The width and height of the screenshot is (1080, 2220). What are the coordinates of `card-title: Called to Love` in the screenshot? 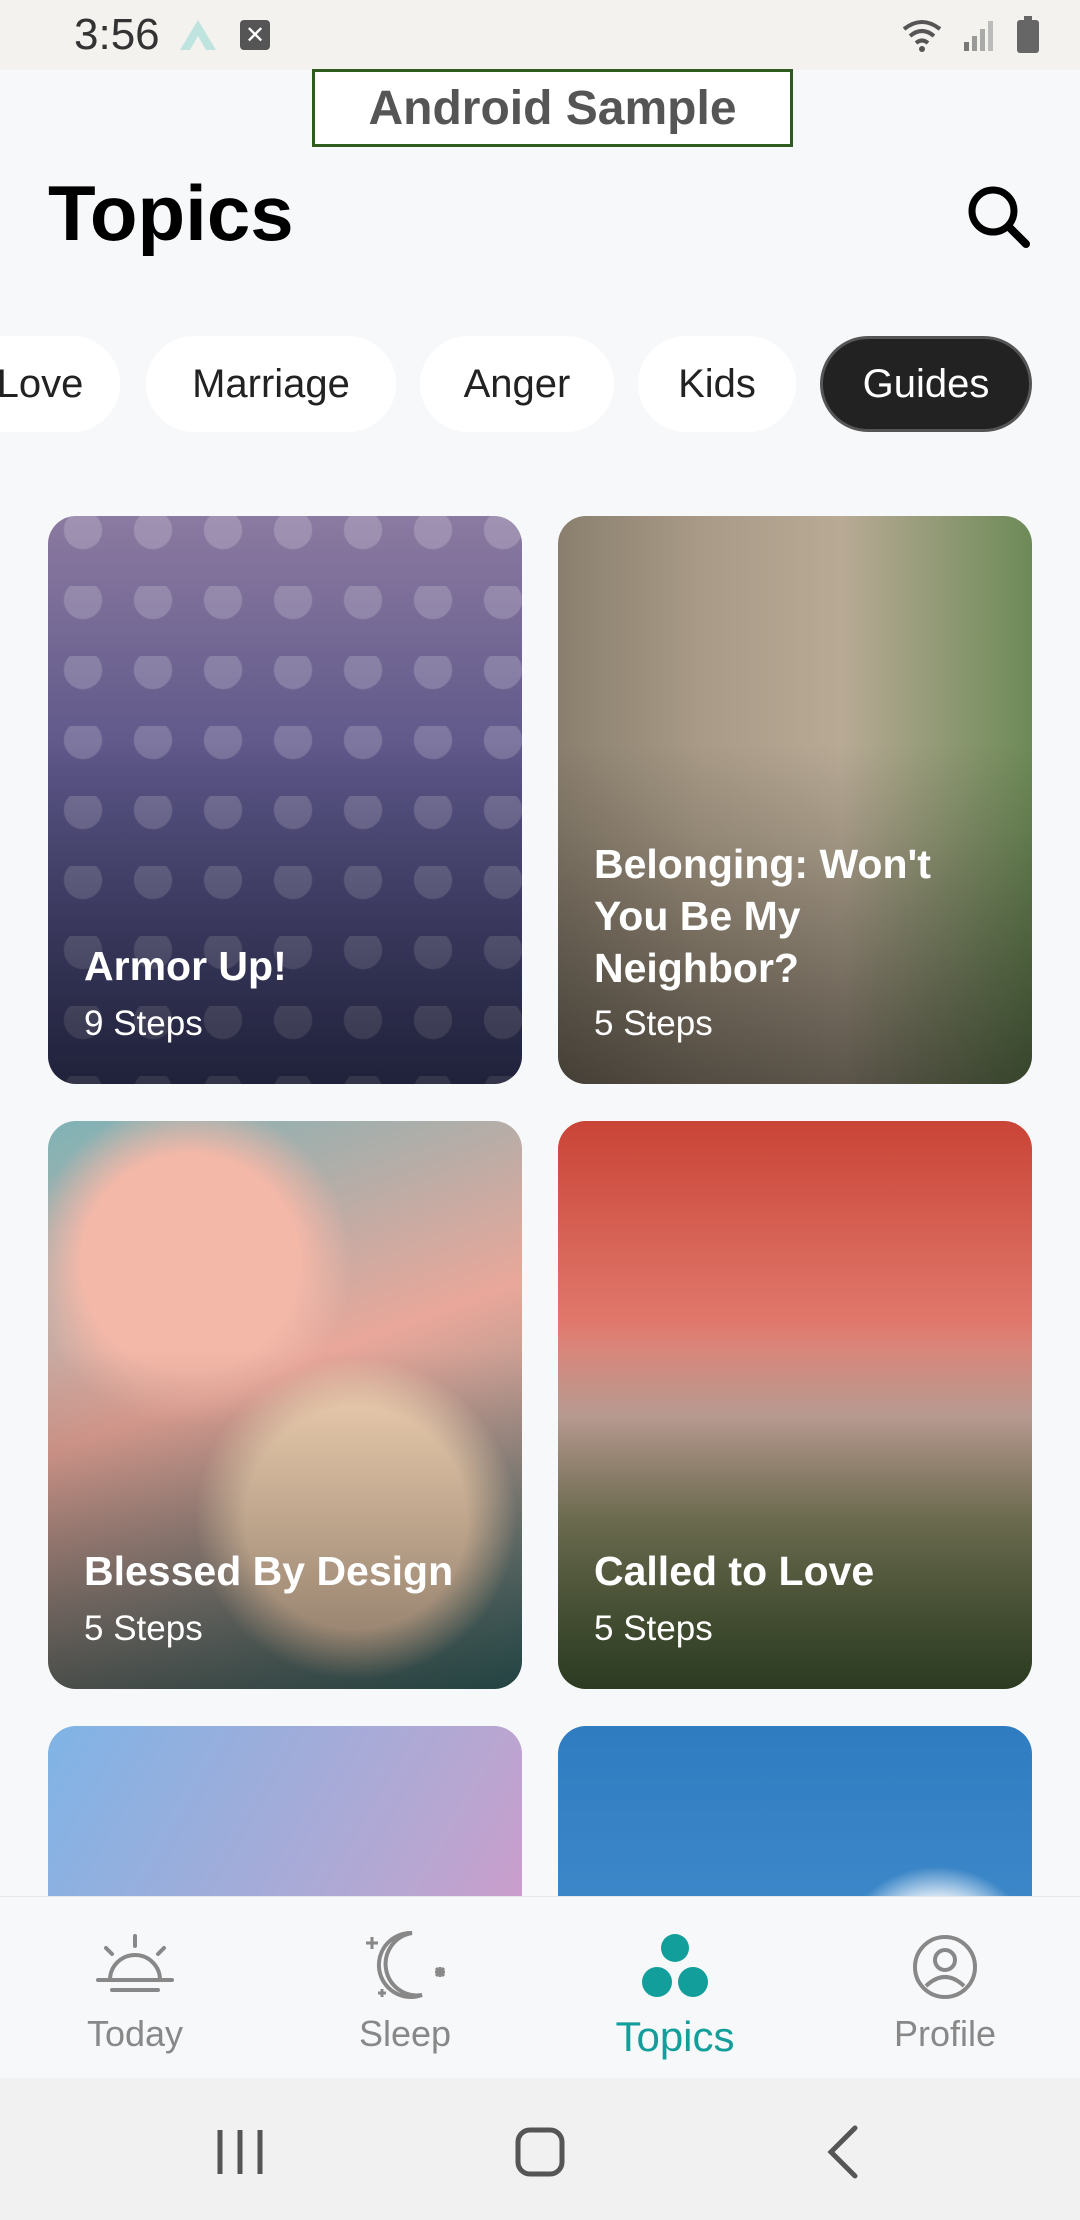 It's located at (734, 1571).